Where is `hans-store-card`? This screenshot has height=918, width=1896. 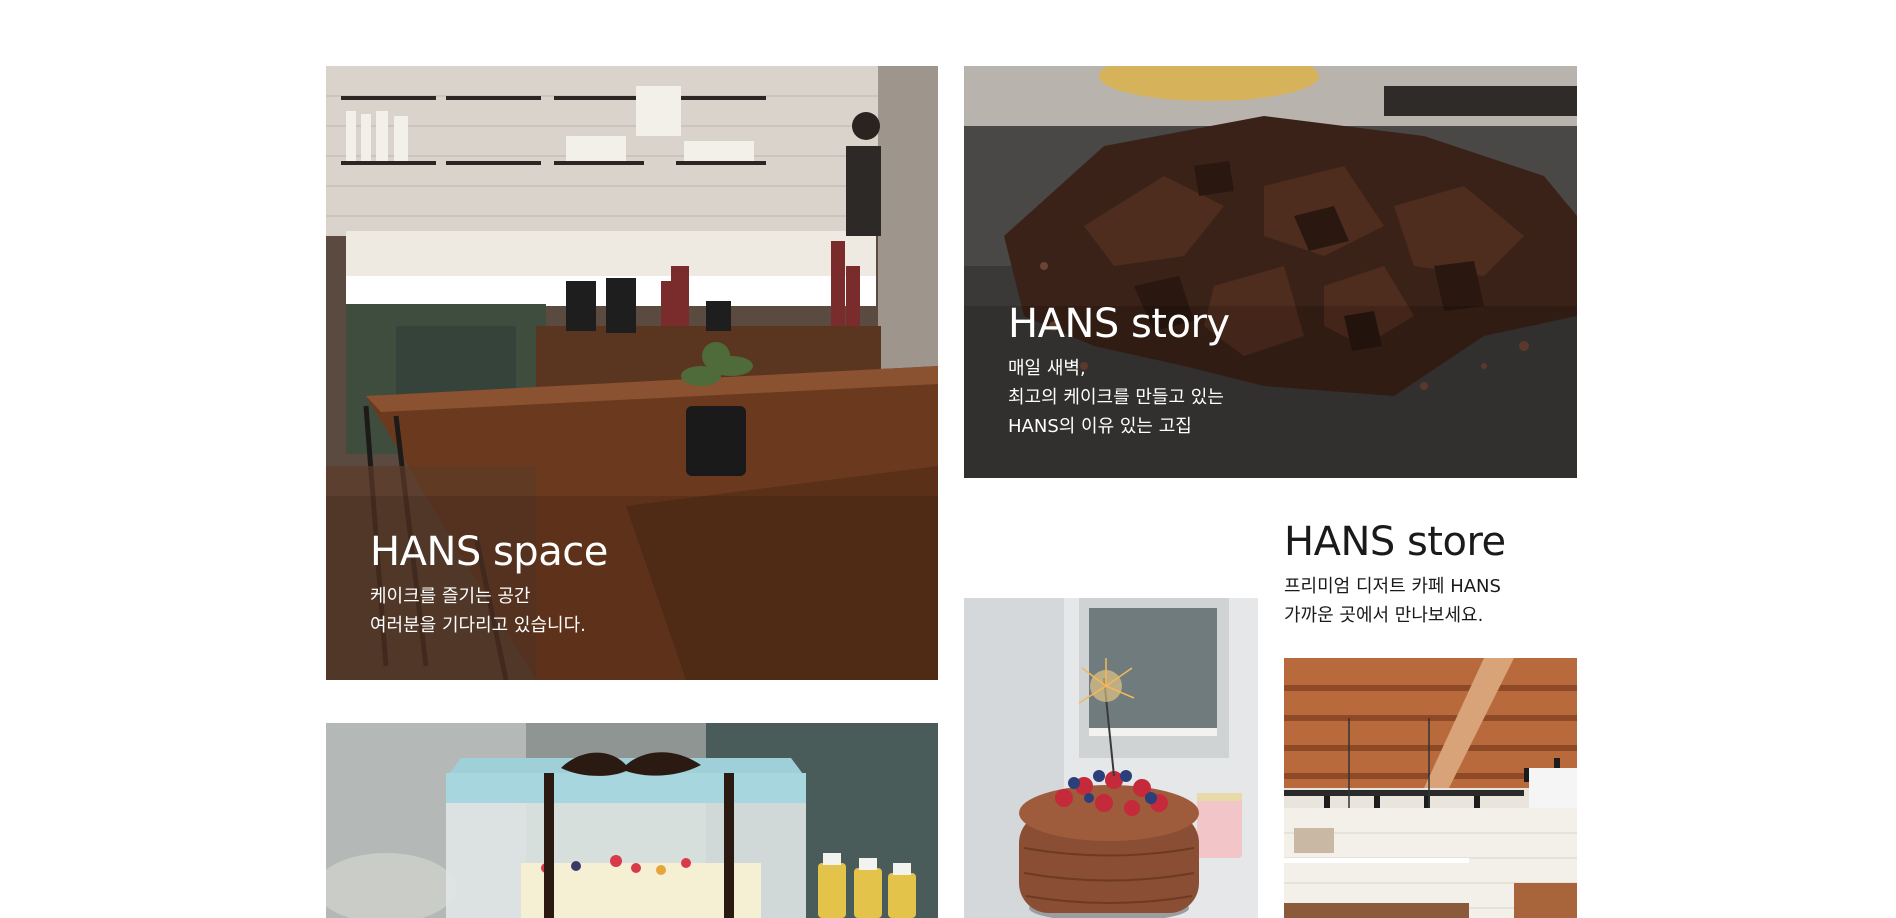 hans-store-card is located at coordinates (1430, 788).